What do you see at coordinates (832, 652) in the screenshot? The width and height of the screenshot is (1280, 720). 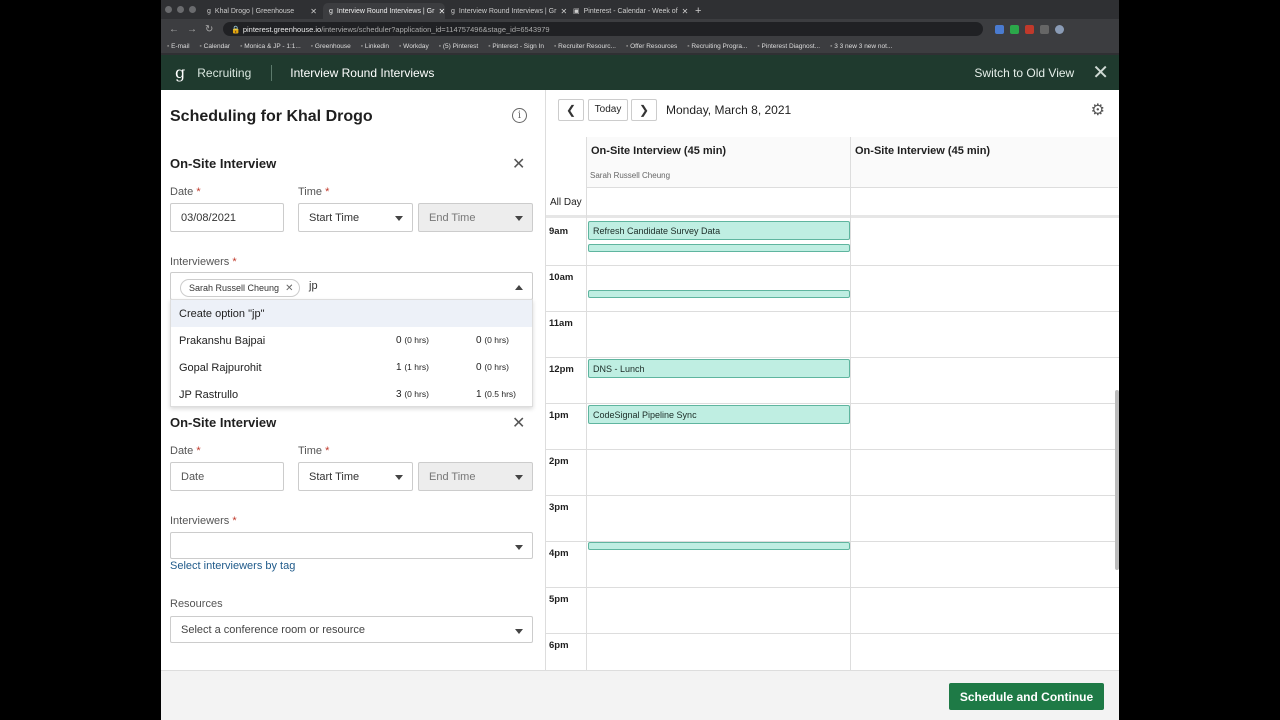 I see `hour-row: 6pm` at bounding box center [832, 652].